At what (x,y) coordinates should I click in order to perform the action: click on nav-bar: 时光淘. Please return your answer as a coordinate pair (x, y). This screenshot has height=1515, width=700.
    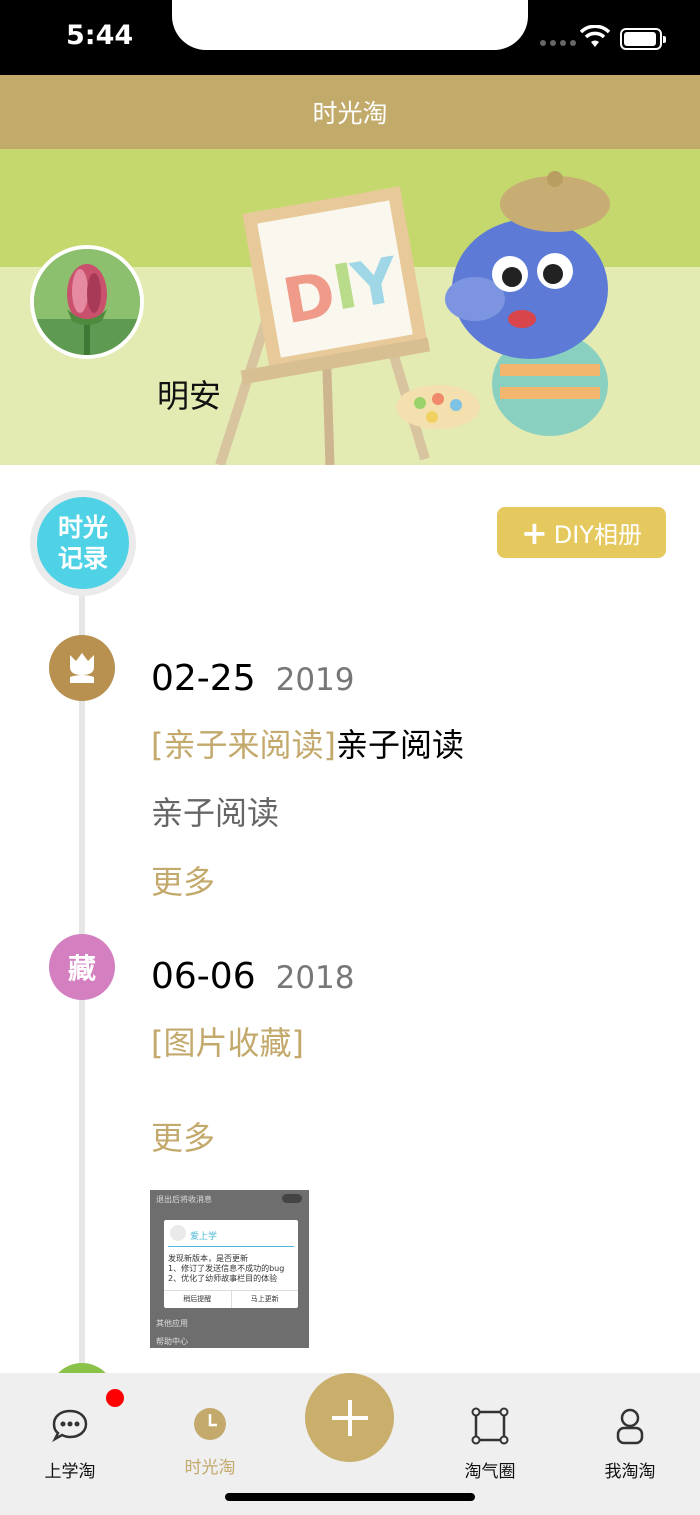
    Looking at the image, I should click on (350, 112).